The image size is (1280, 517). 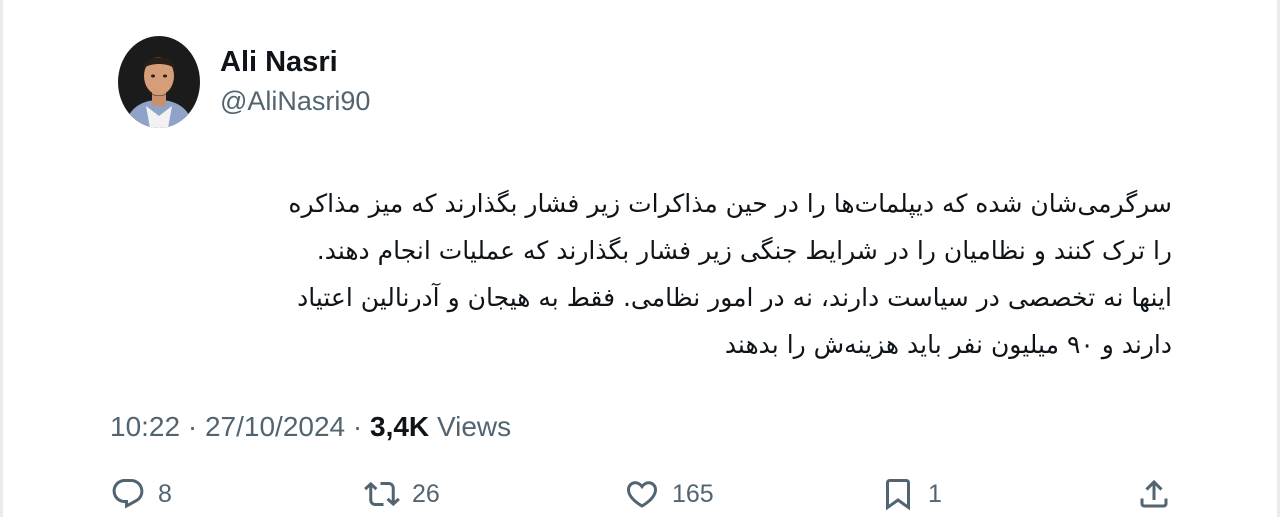 I want to click on avatar-photo, so click(x=159, y=82).